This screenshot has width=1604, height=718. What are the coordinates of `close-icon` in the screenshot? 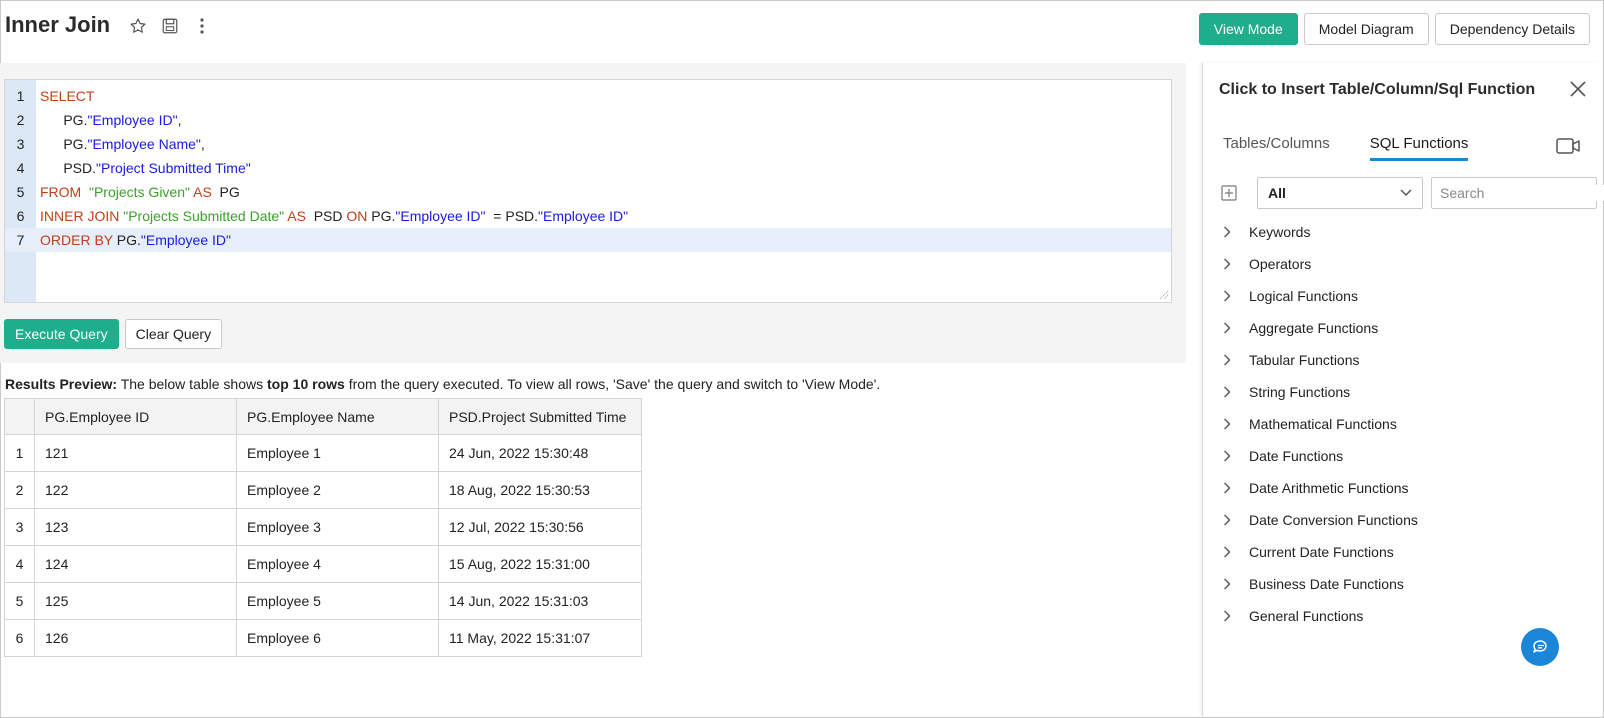 It's located at (1578, 89).